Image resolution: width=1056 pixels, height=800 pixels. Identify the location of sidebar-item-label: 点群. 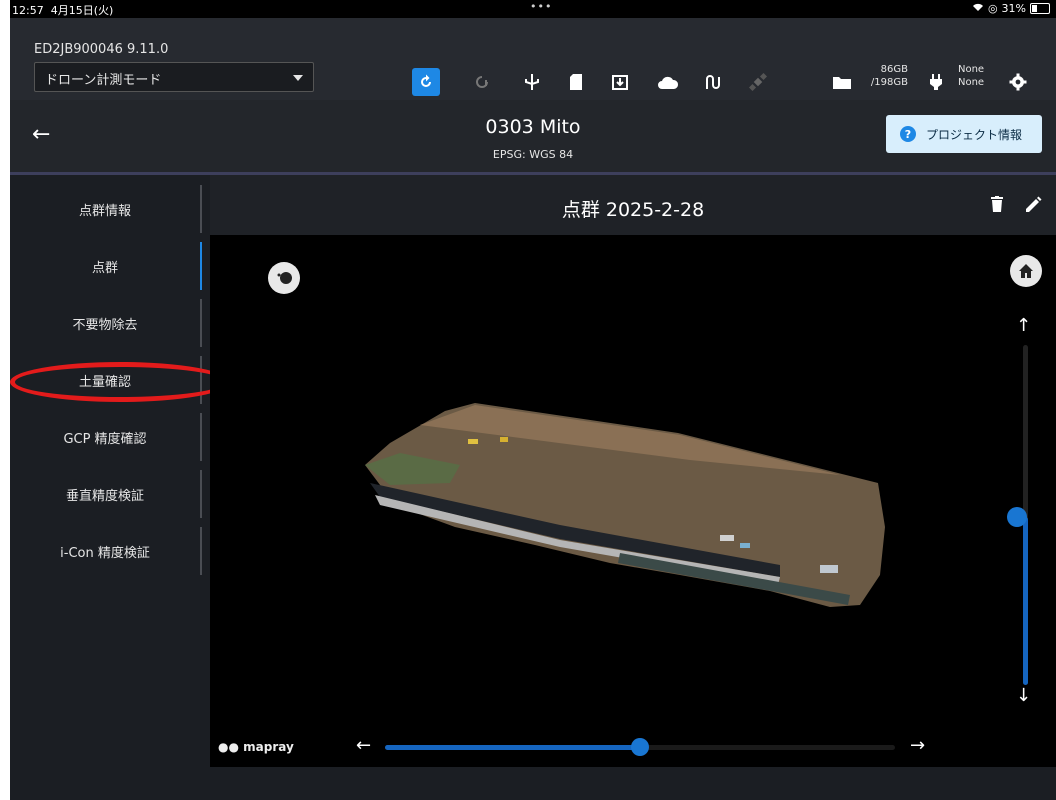
(104, 268).